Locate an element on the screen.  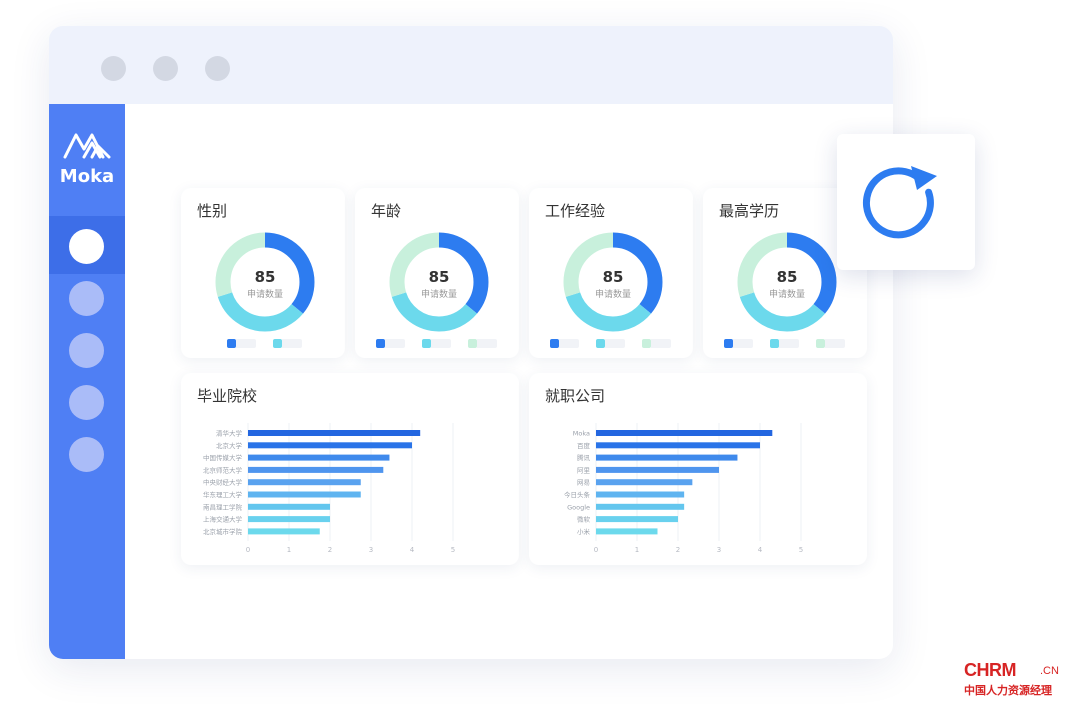
watermark-suffix: .CN is located at coordinates (1049, 671).